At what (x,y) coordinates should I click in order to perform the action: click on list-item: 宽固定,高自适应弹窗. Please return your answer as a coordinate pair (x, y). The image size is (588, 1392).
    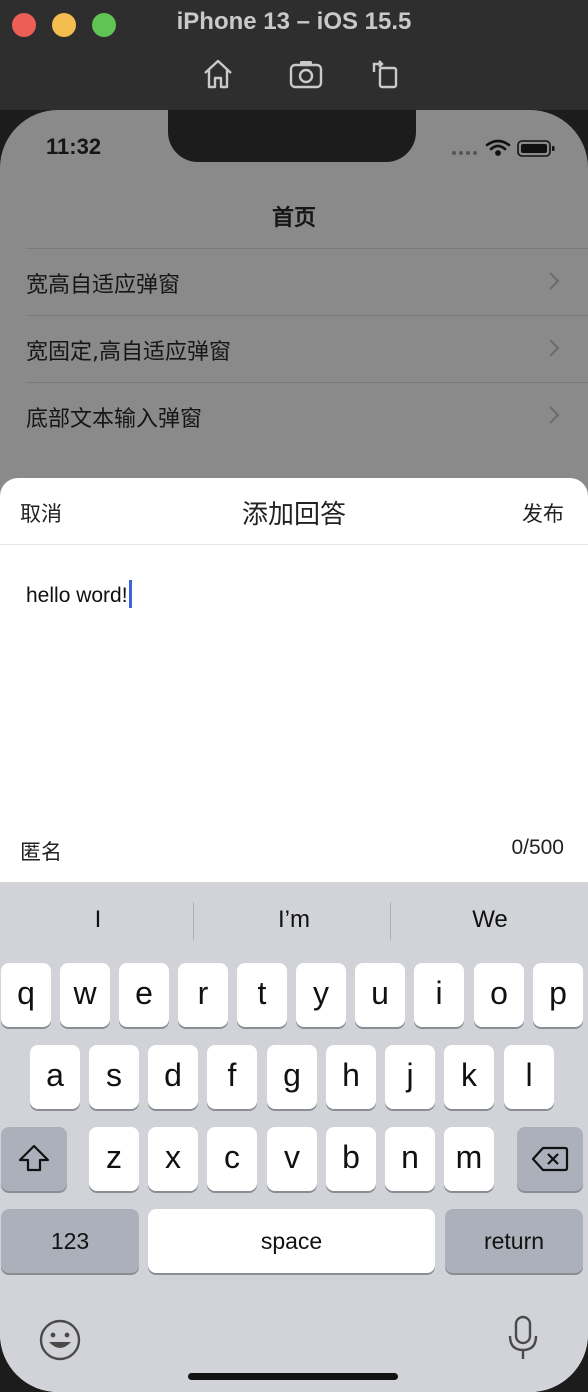
    Looking at the image, I should click on (307, 348).